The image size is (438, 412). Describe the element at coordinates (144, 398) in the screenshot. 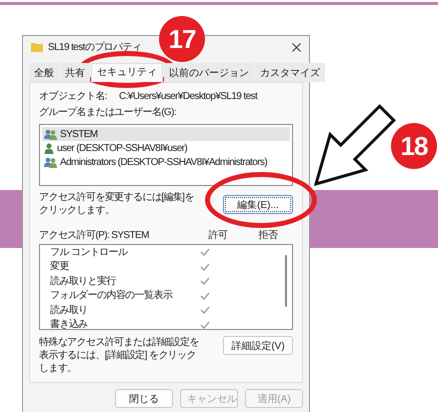

I see `dialog-button: 閉じる` at that location.